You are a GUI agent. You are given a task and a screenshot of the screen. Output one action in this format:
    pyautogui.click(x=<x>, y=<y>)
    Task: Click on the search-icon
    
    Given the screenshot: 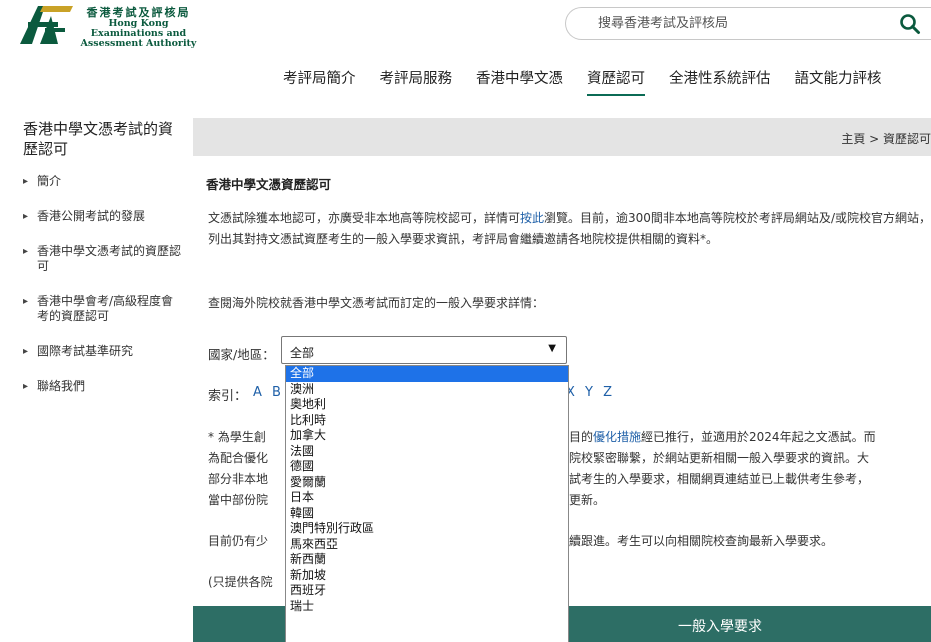 What is the action you would take?
    pyautogui.click(x=910, y=24)
    